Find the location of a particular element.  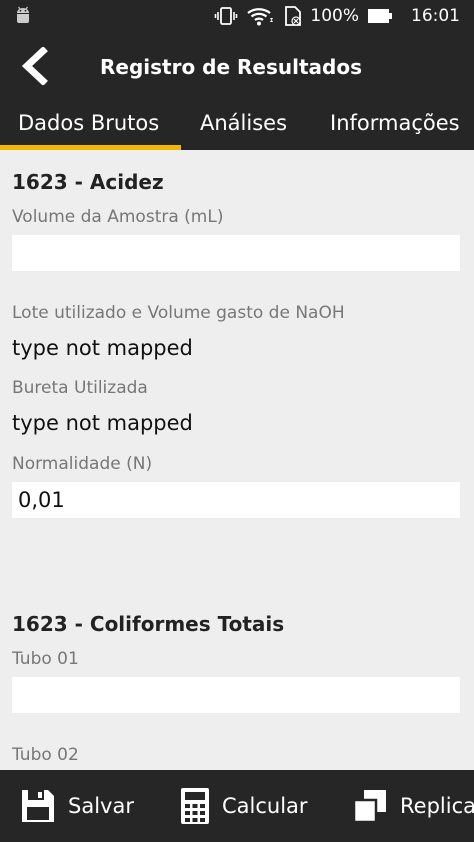

calculate-button: Calcular is located at coordinates (244, 806).